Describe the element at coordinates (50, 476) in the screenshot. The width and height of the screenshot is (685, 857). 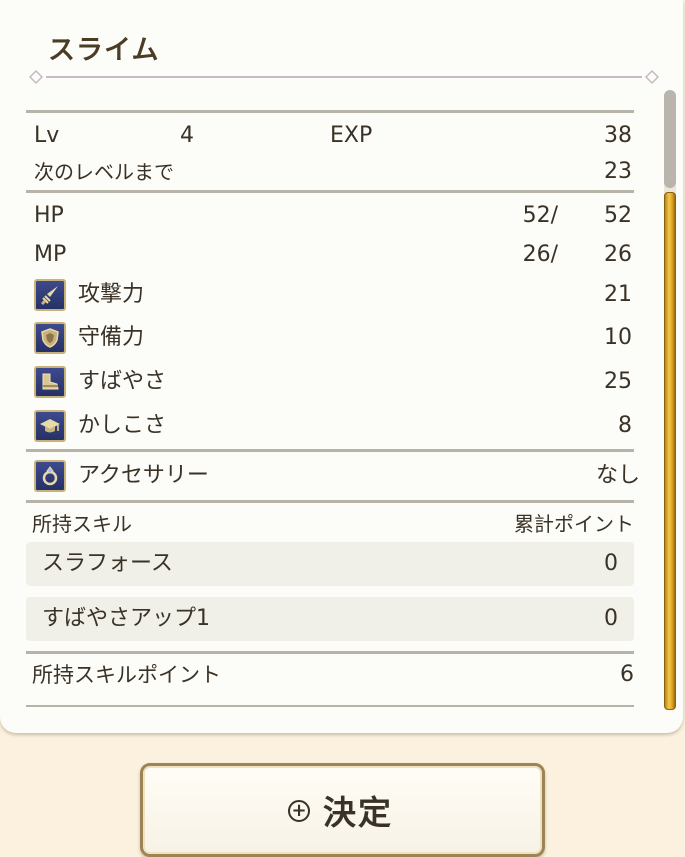
I see `ring-icon` at that location.